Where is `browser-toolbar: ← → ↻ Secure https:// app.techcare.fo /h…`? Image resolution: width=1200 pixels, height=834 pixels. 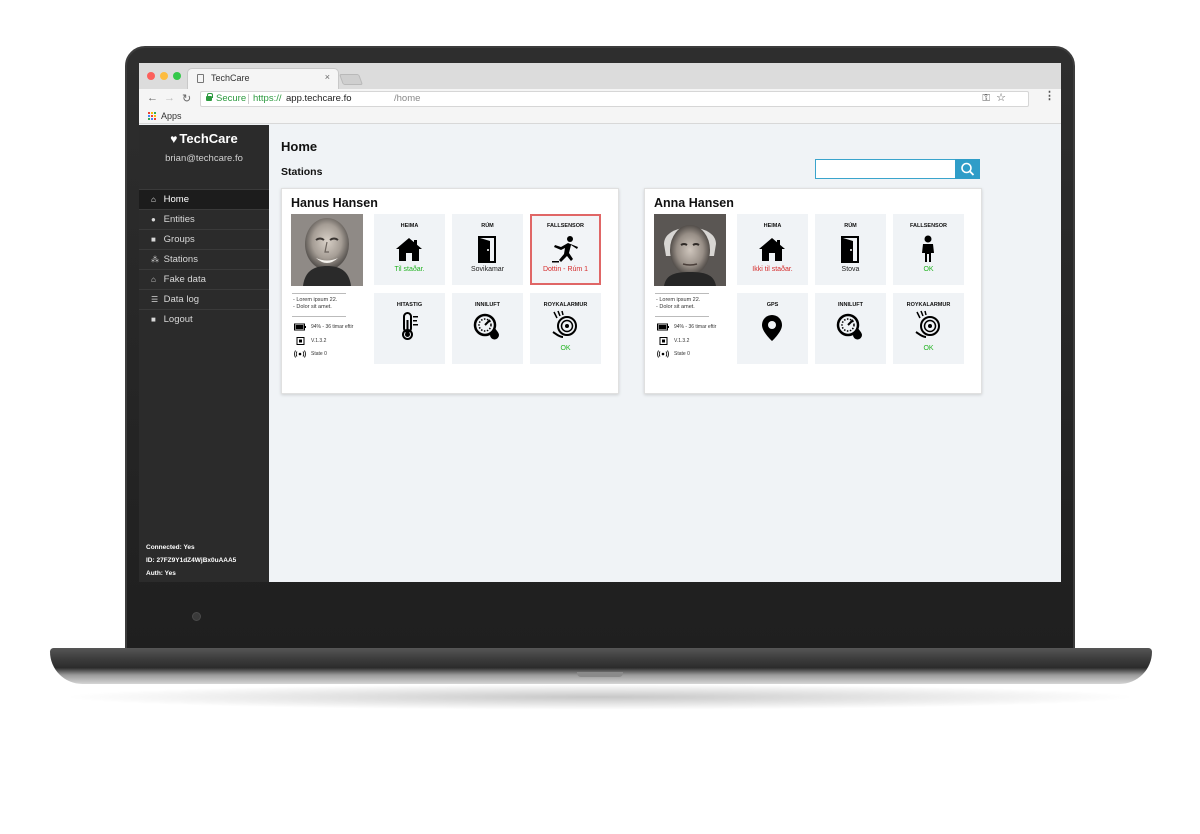
browser-toolbar: ← → ↻ Secure https:// app.techcare.fo /h… is located at coordinates (600, 99).